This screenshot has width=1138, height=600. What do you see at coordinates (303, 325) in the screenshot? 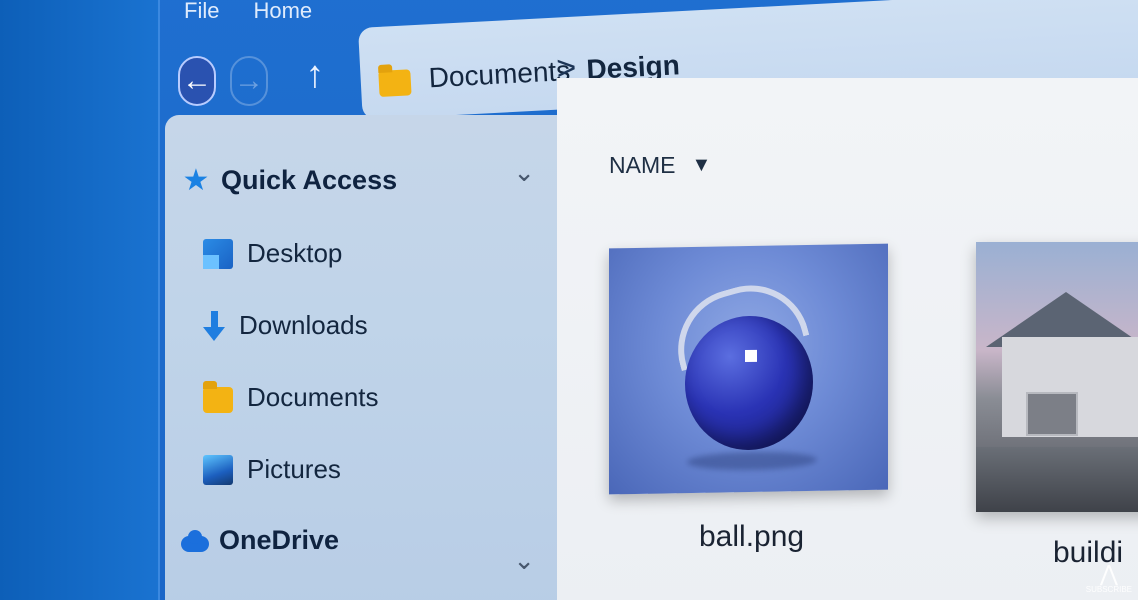
I see `sidebar-item-label: Downloads` at bounding box center [303, 325].